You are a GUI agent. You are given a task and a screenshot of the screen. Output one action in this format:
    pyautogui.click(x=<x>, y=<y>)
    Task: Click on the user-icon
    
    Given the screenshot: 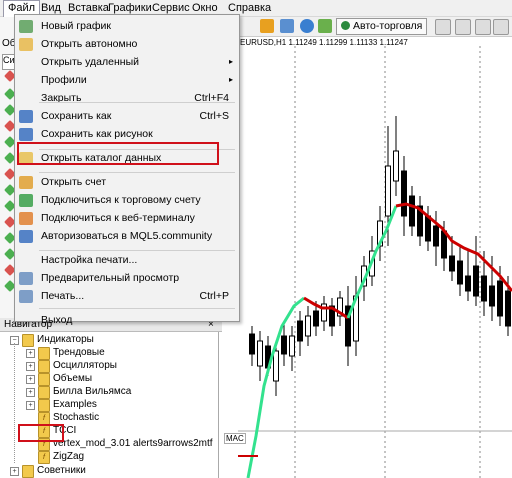 What is the action you would take?
    pyautogui.click(x=26, y=182)
    